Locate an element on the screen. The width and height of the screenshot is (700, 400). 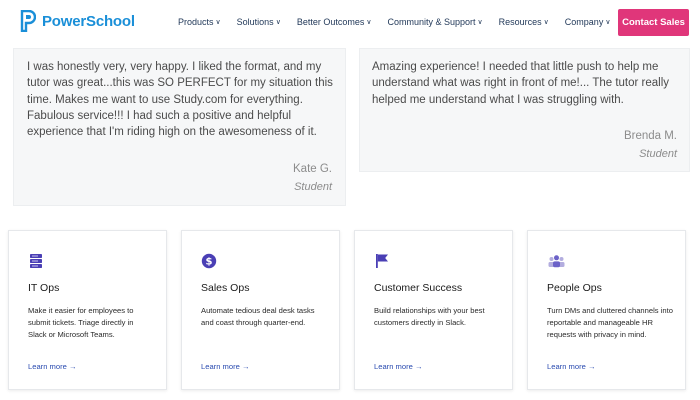
nav-item-community-support: Community & Support ∨ is located at coordinates (434, 22).